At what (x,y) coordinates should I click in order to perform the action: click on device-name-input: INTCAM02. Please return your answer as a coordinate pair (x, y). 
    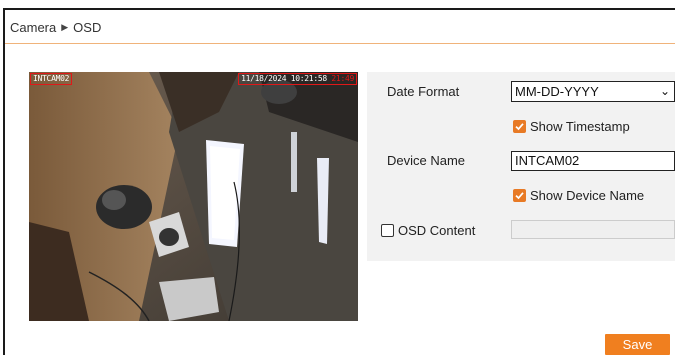
    Looking at the image, I should click on (593, 161).